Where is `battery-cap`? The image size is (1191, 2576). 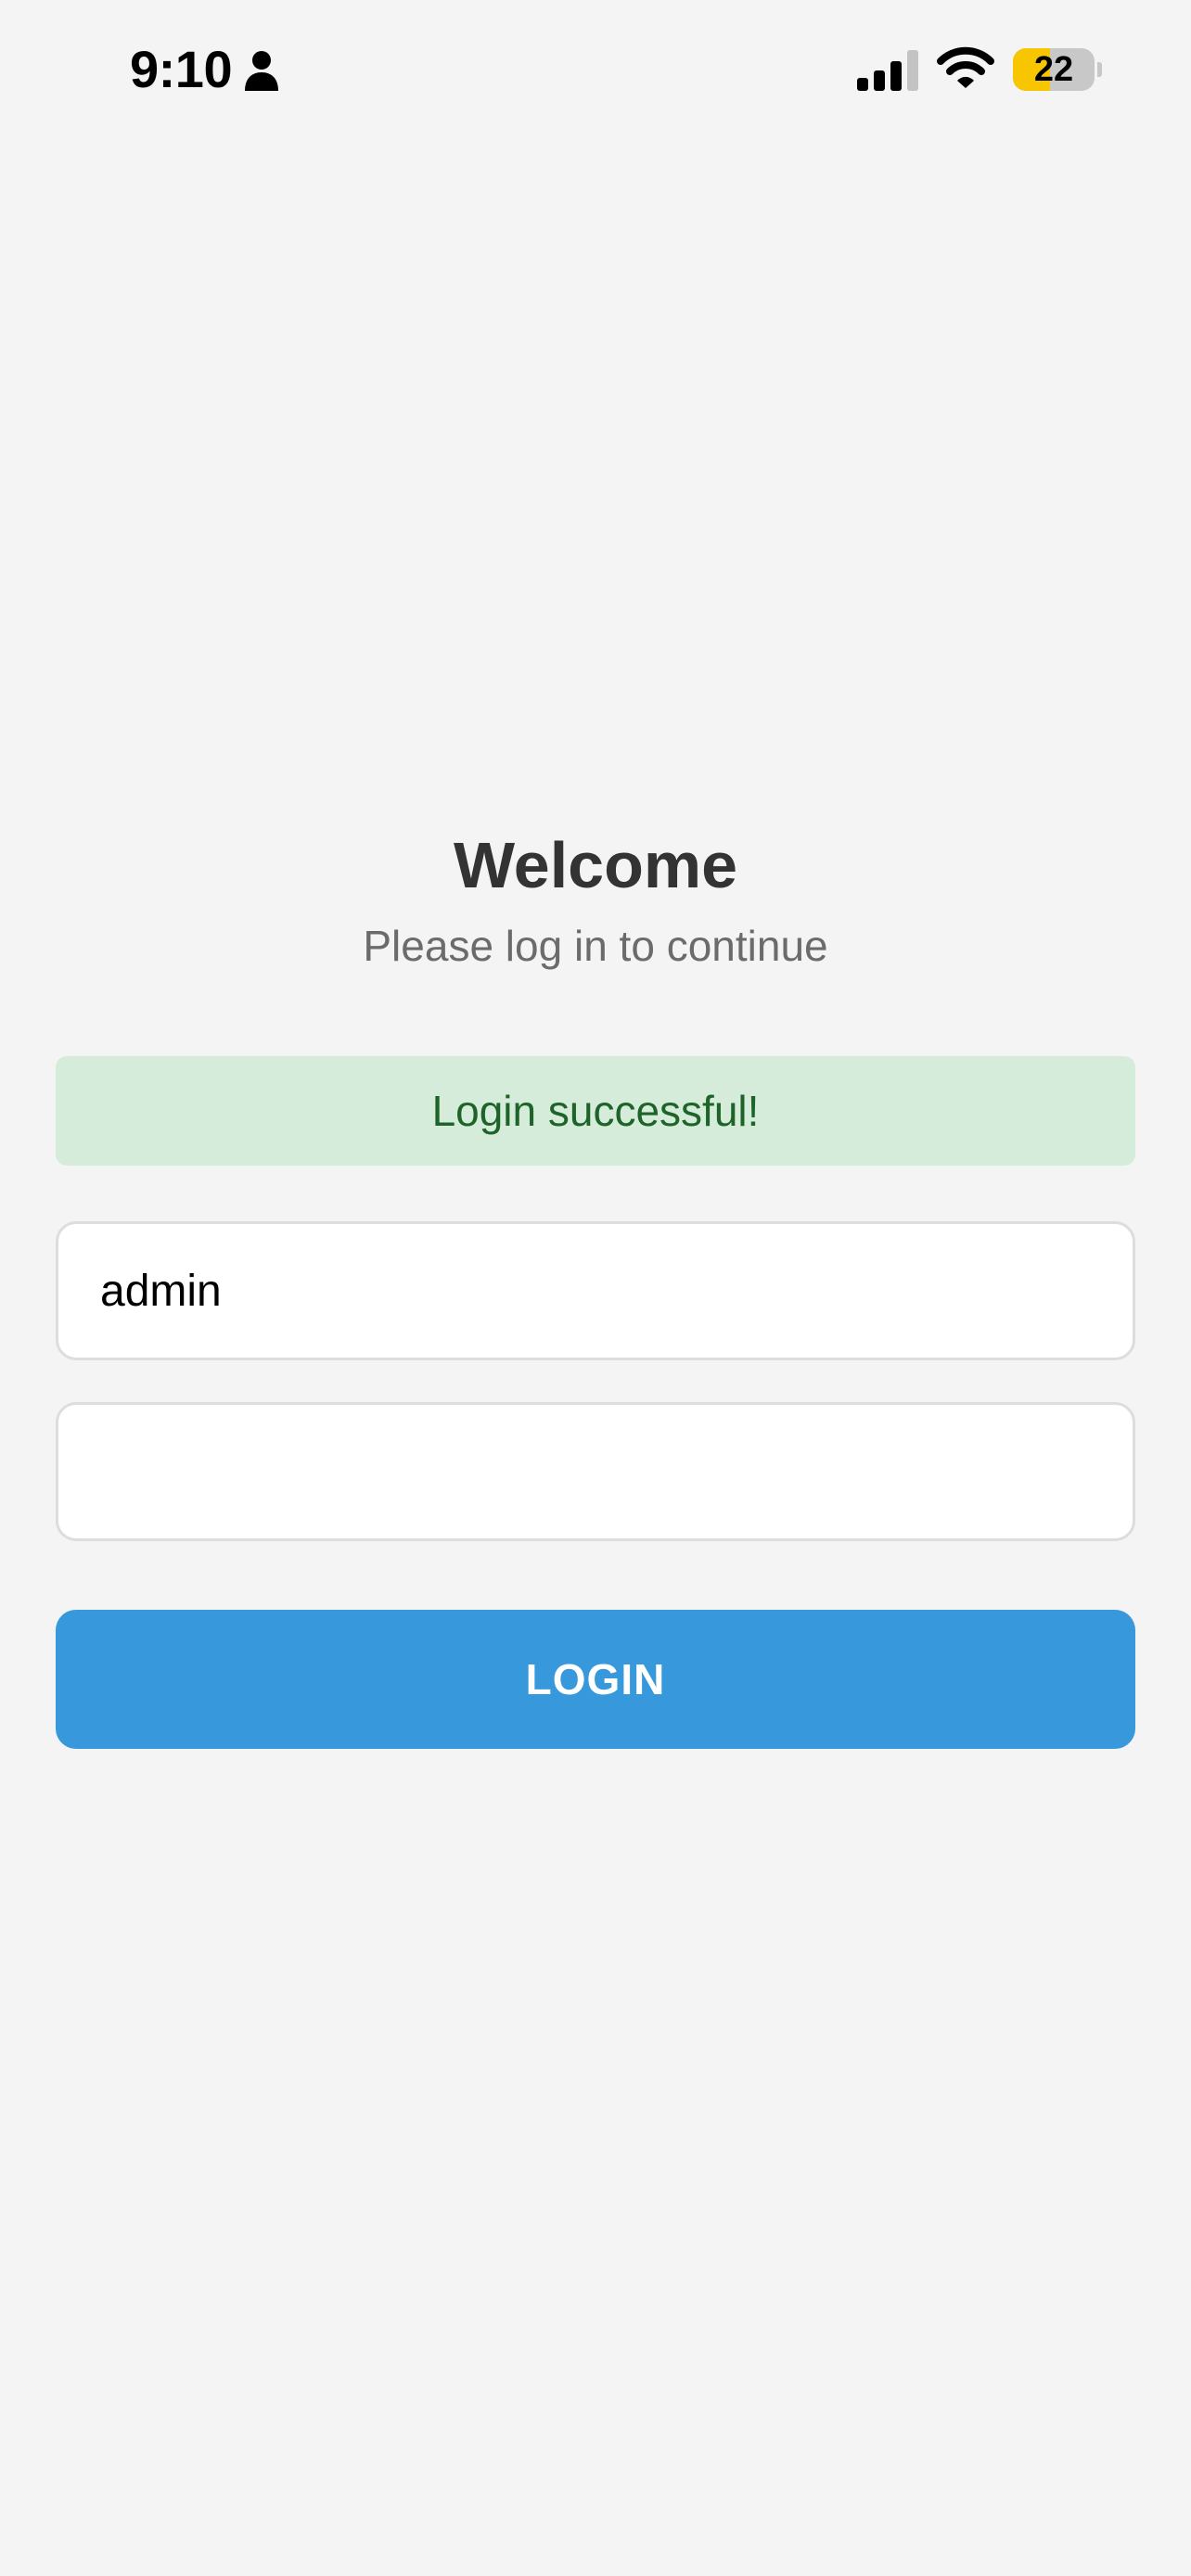 battery-cap is located at coordinates (1099, 69).